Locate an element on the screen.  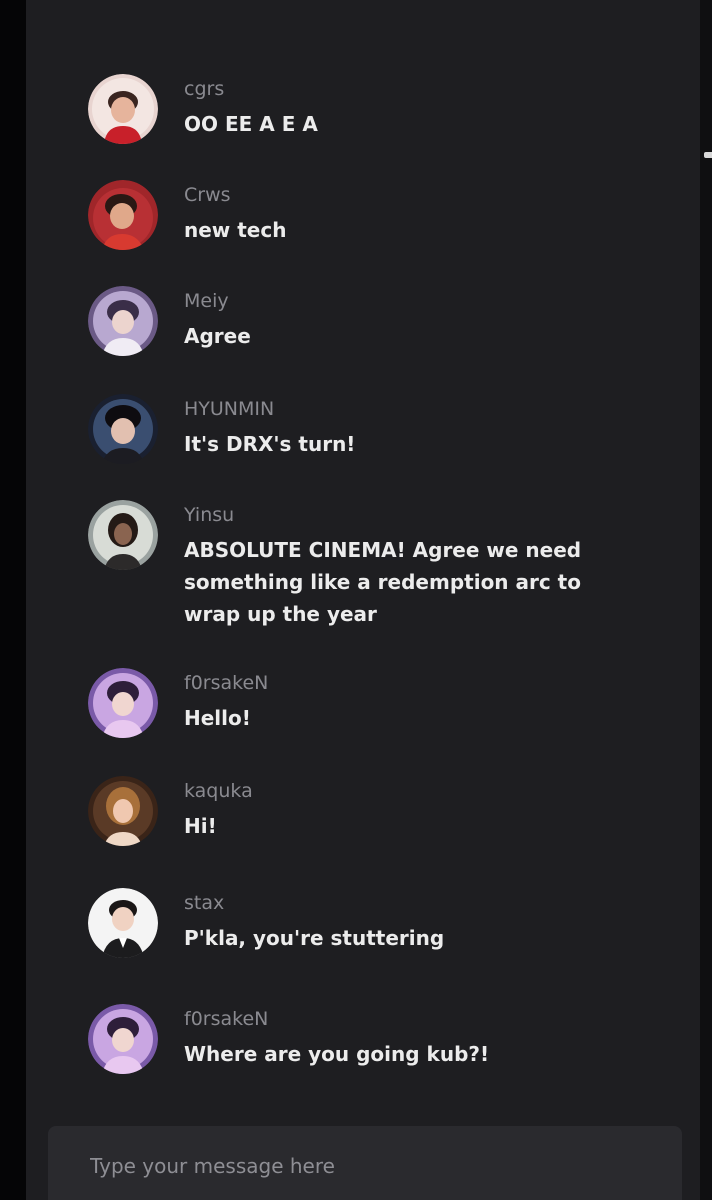
scrollbar-handle is located at coordinates (708, 155).